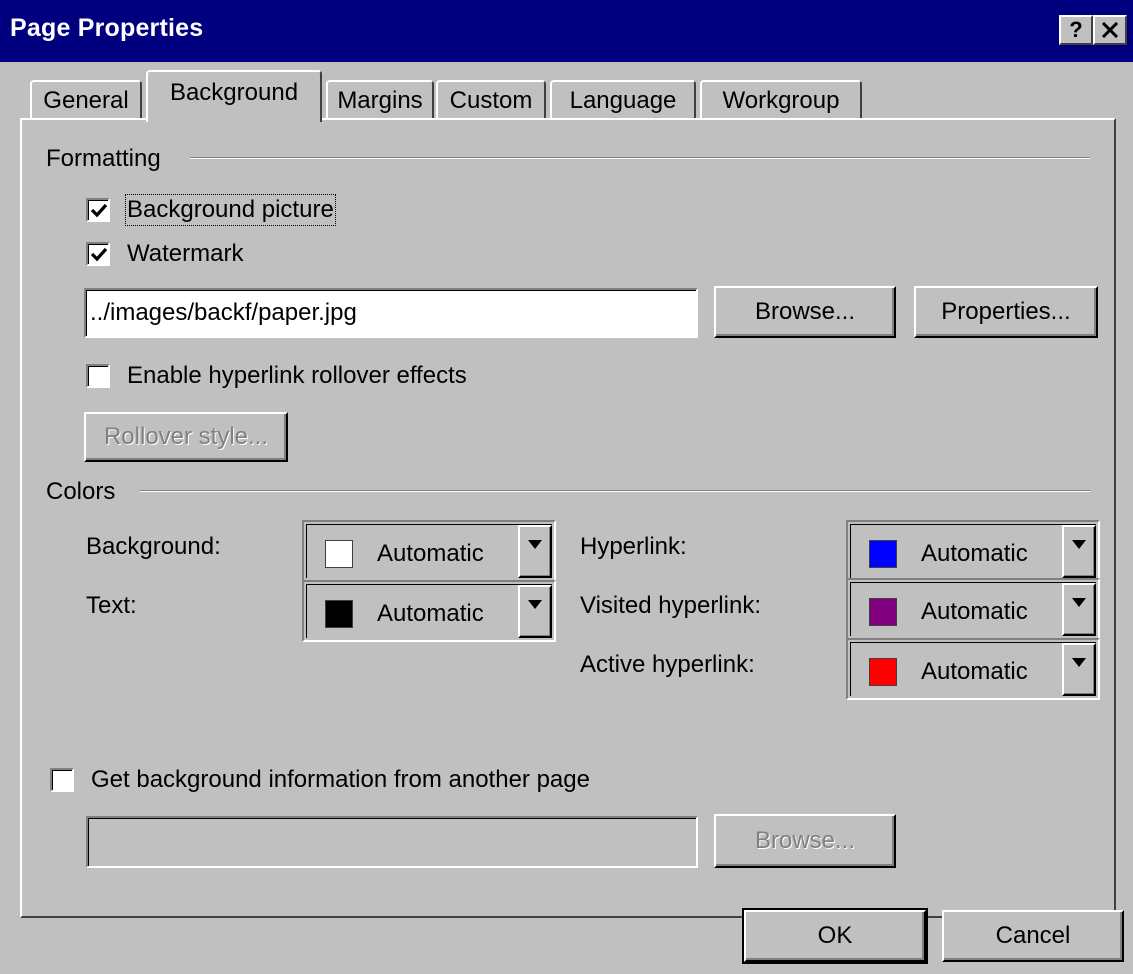 The width and height of the screenshot is (1133, 974). I want to click on another-page-path-input, so click(392, 842).